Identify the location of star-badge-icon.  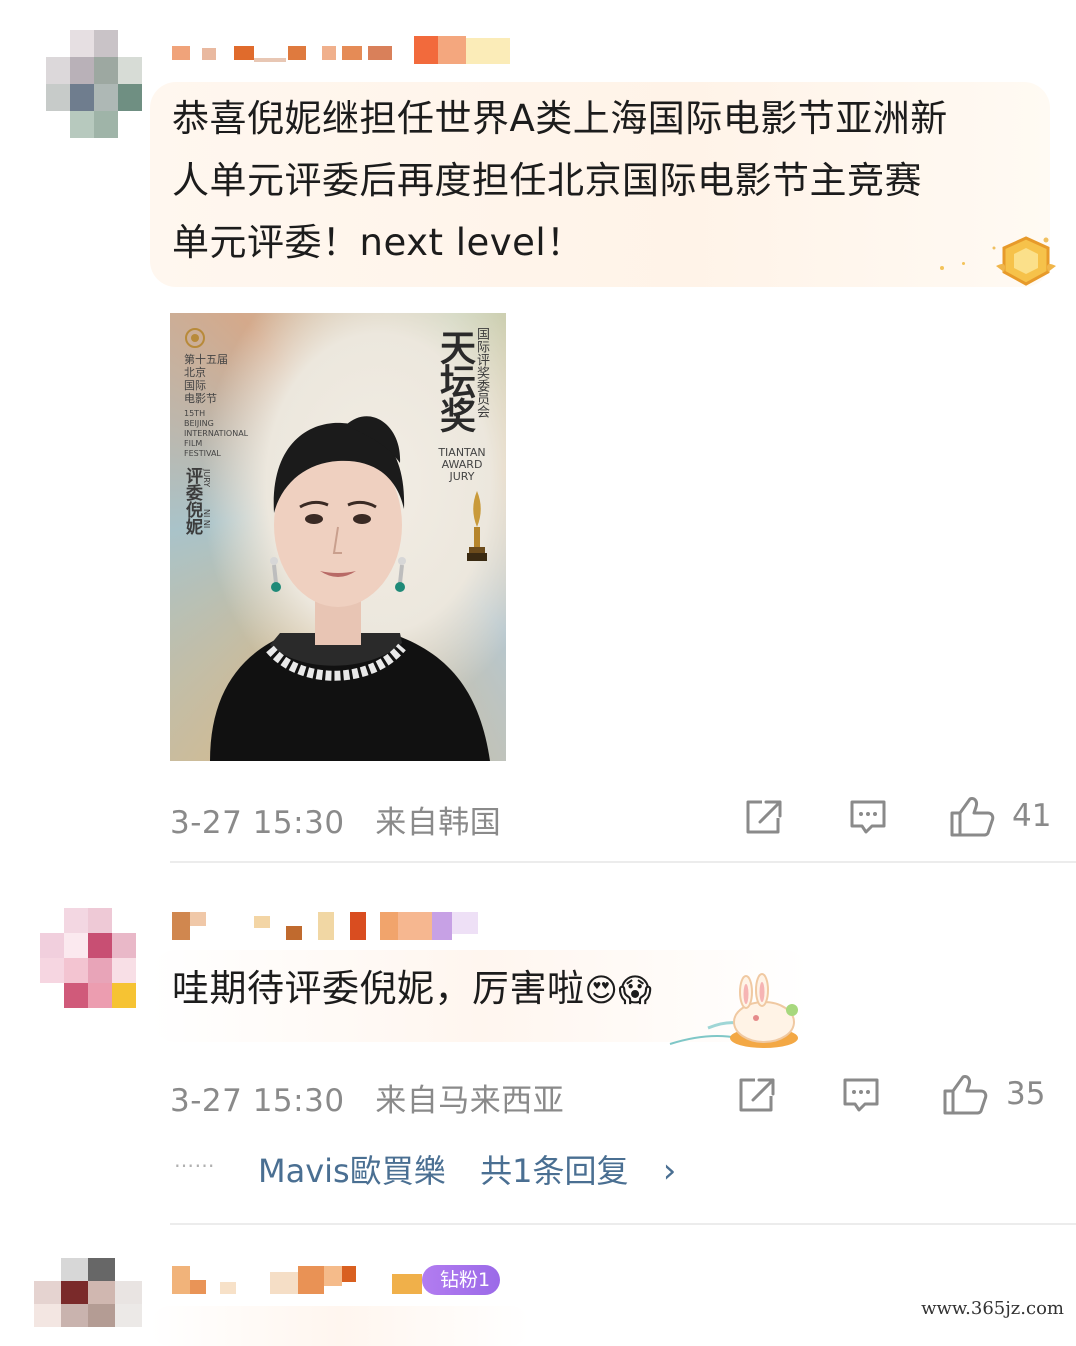
(1024, 261).